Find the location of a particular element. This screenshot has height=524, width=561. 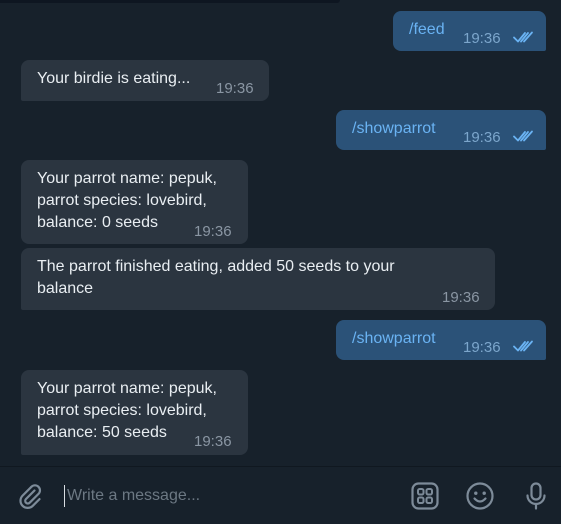

outgoing-message: /feed 19:36 is located at coordinates (469, 31).